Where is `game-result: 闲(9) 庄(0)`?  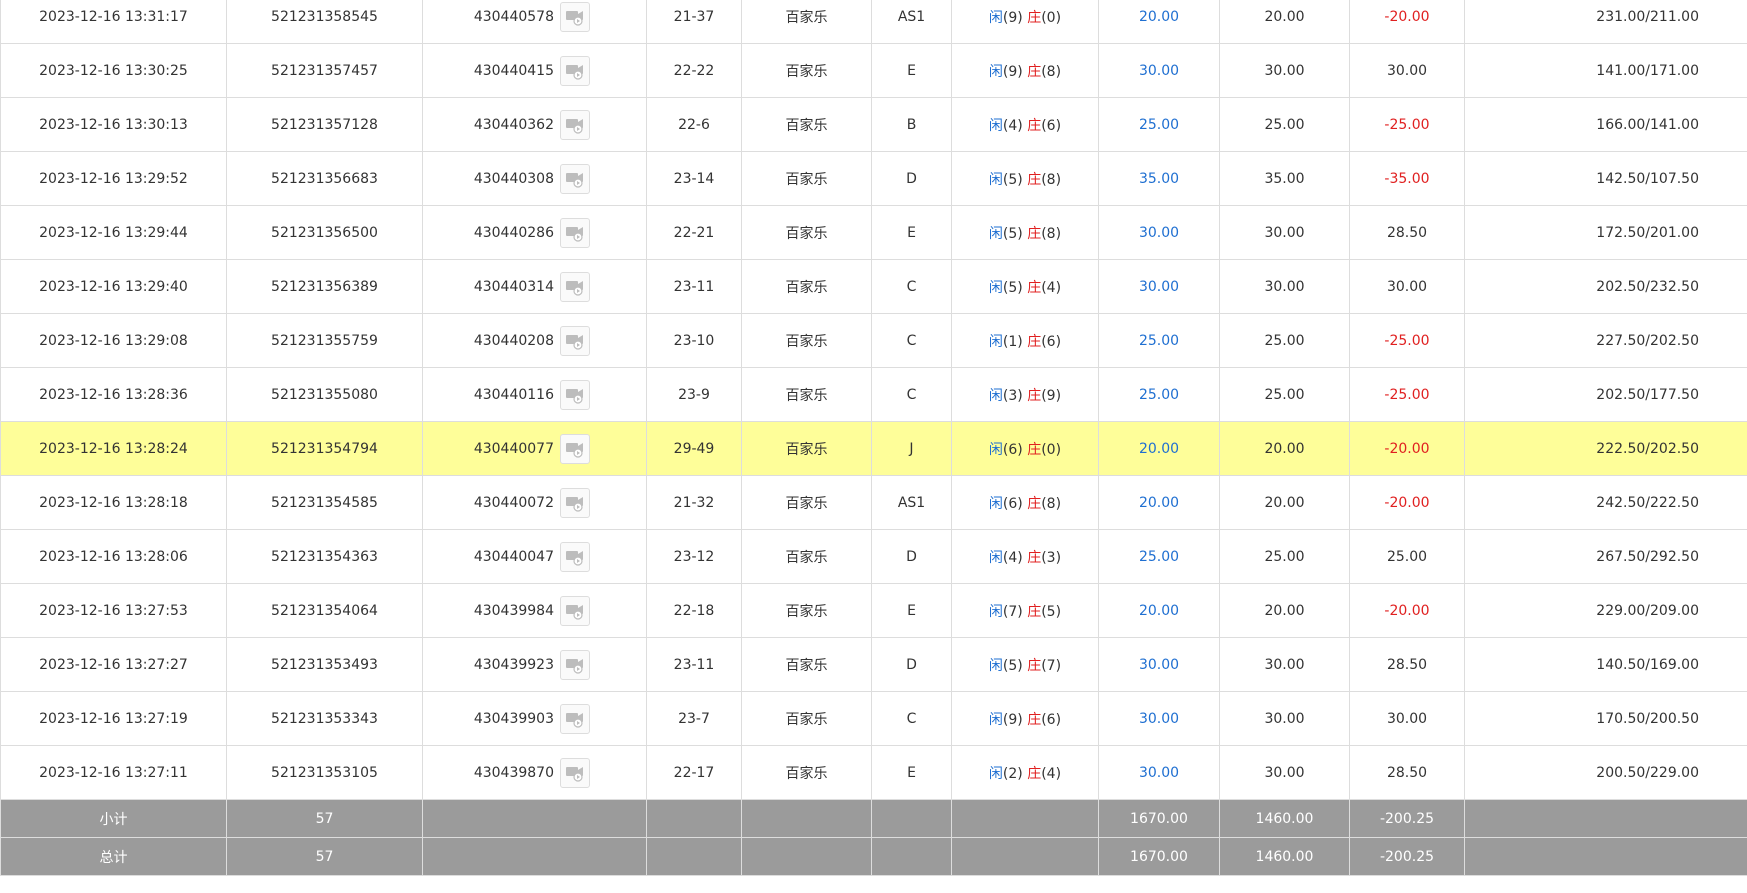
game-result: 闲(9) 庄(0) is located at coordinates (1025, 22).